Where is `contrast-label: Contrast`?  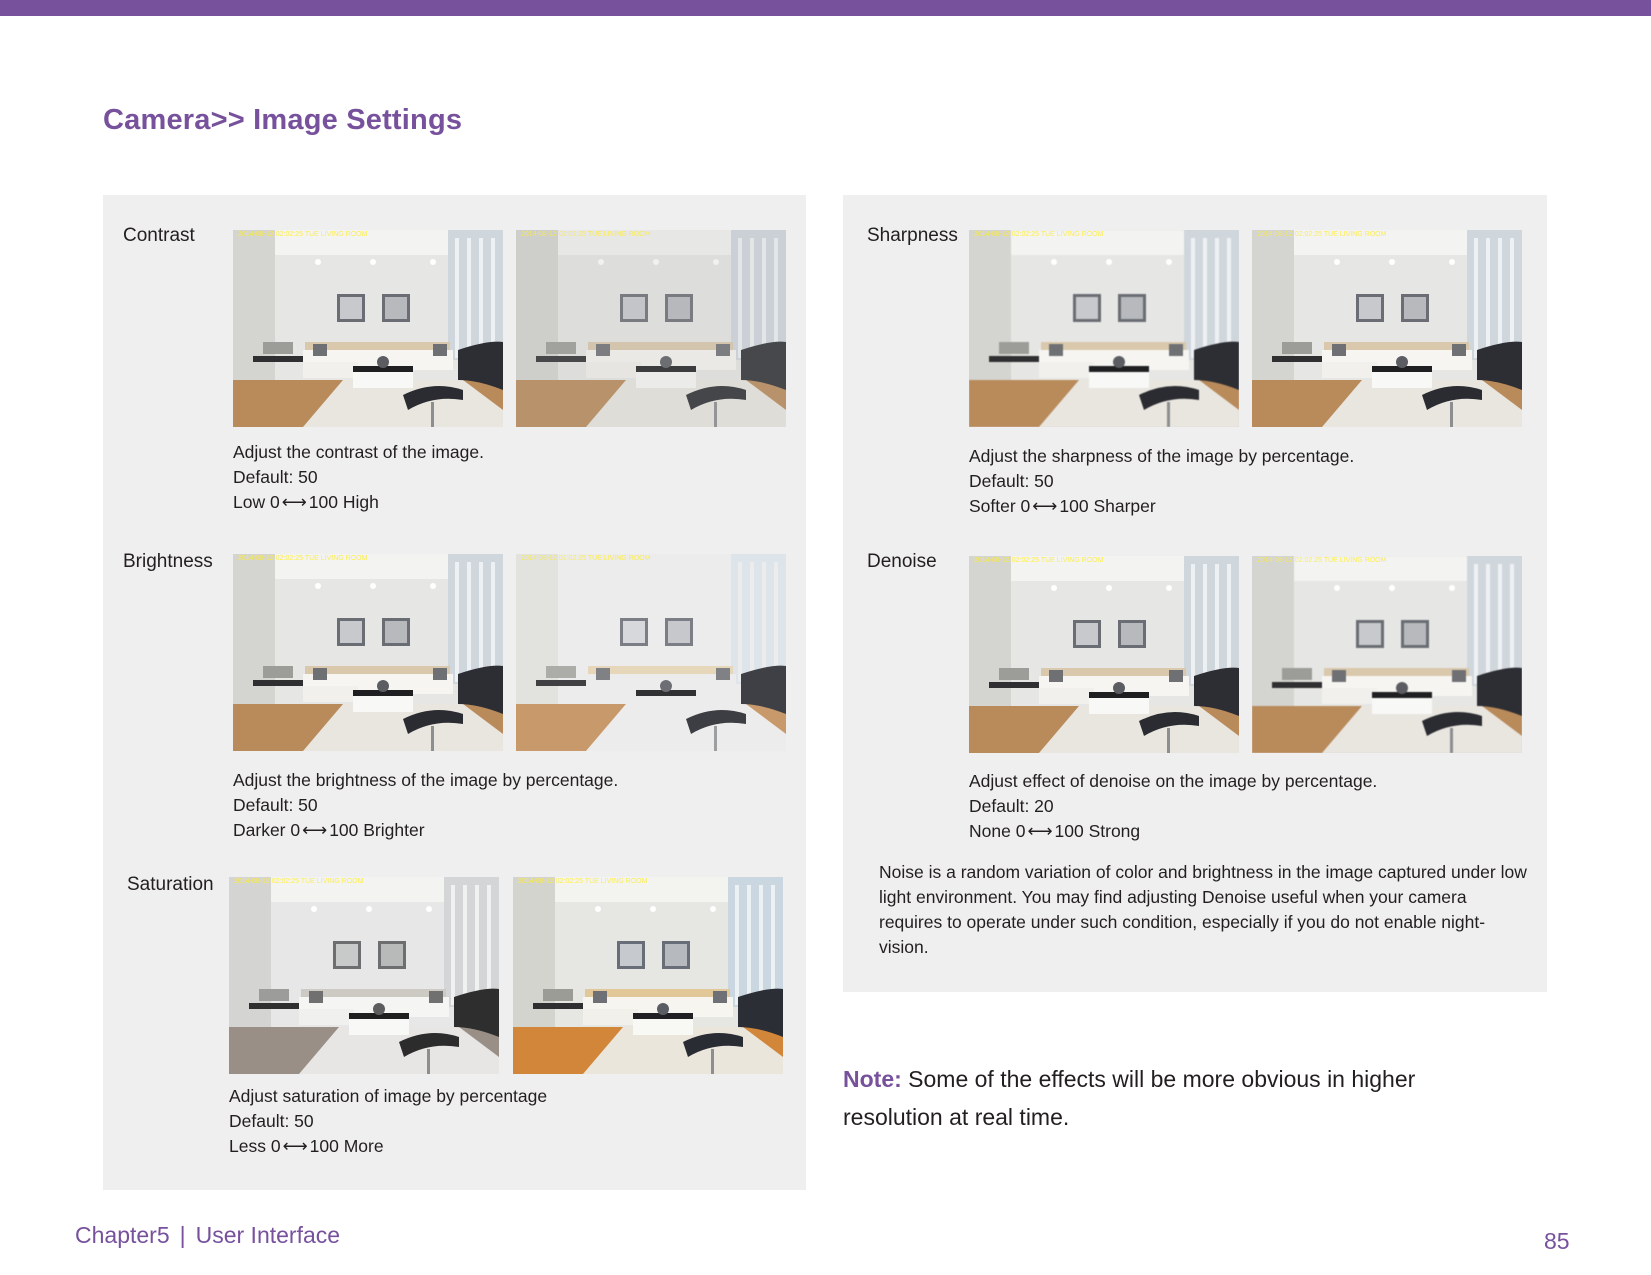 contrast-label: Contrast is located at coordinates (159, 235).